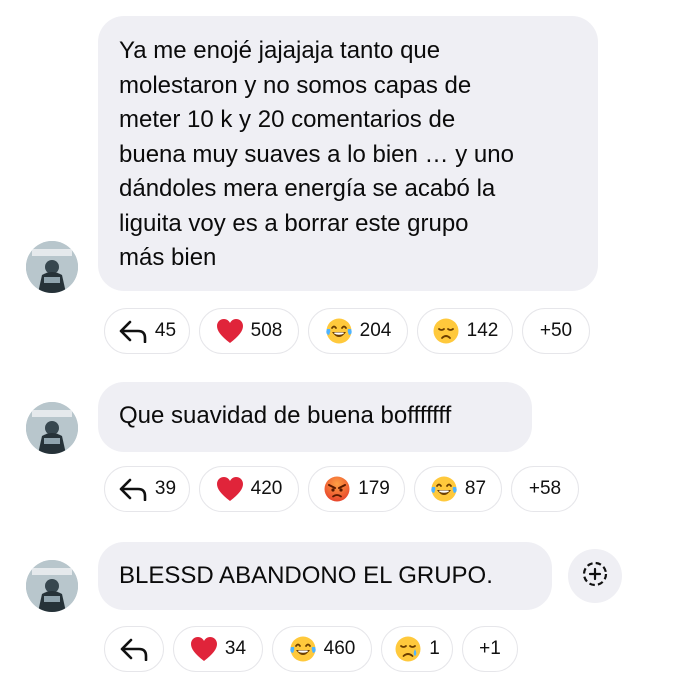  I want to click on more-reactions-count: +1, so click(490, 648).